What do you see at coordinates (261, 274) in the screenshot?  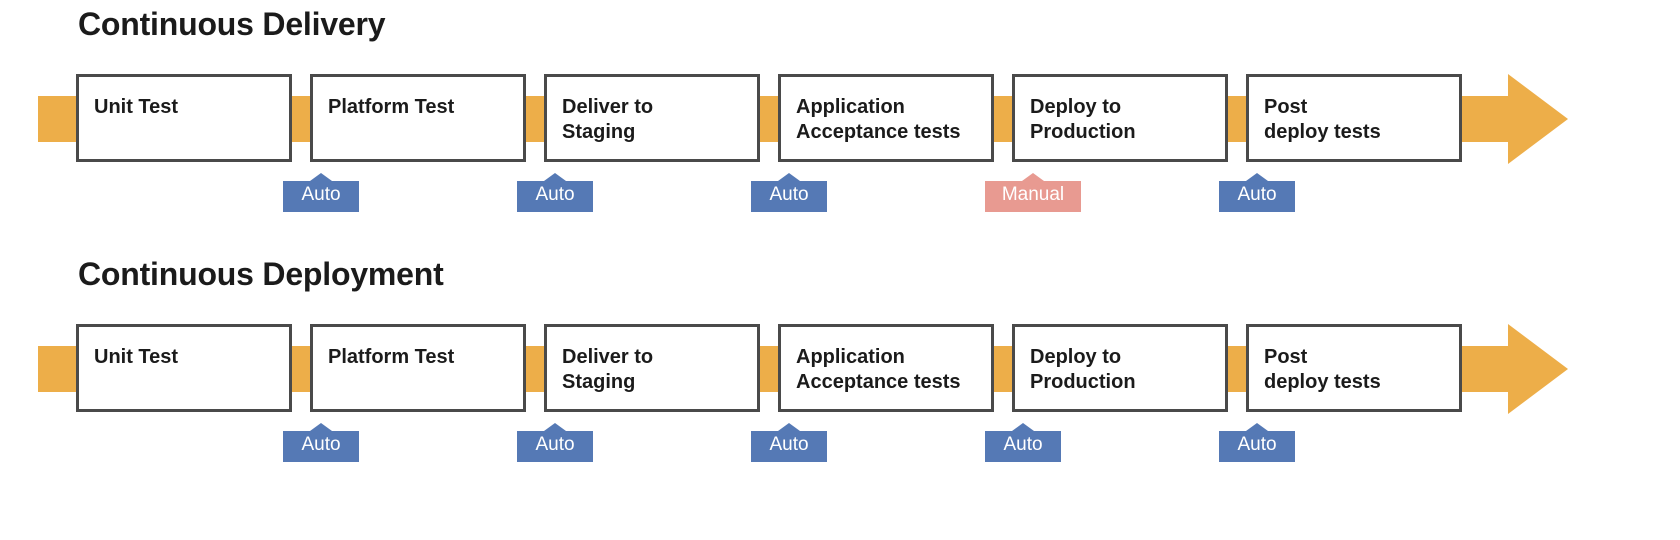 I see `page-title: Continuous Deployment` at bounding box center [261, 274].